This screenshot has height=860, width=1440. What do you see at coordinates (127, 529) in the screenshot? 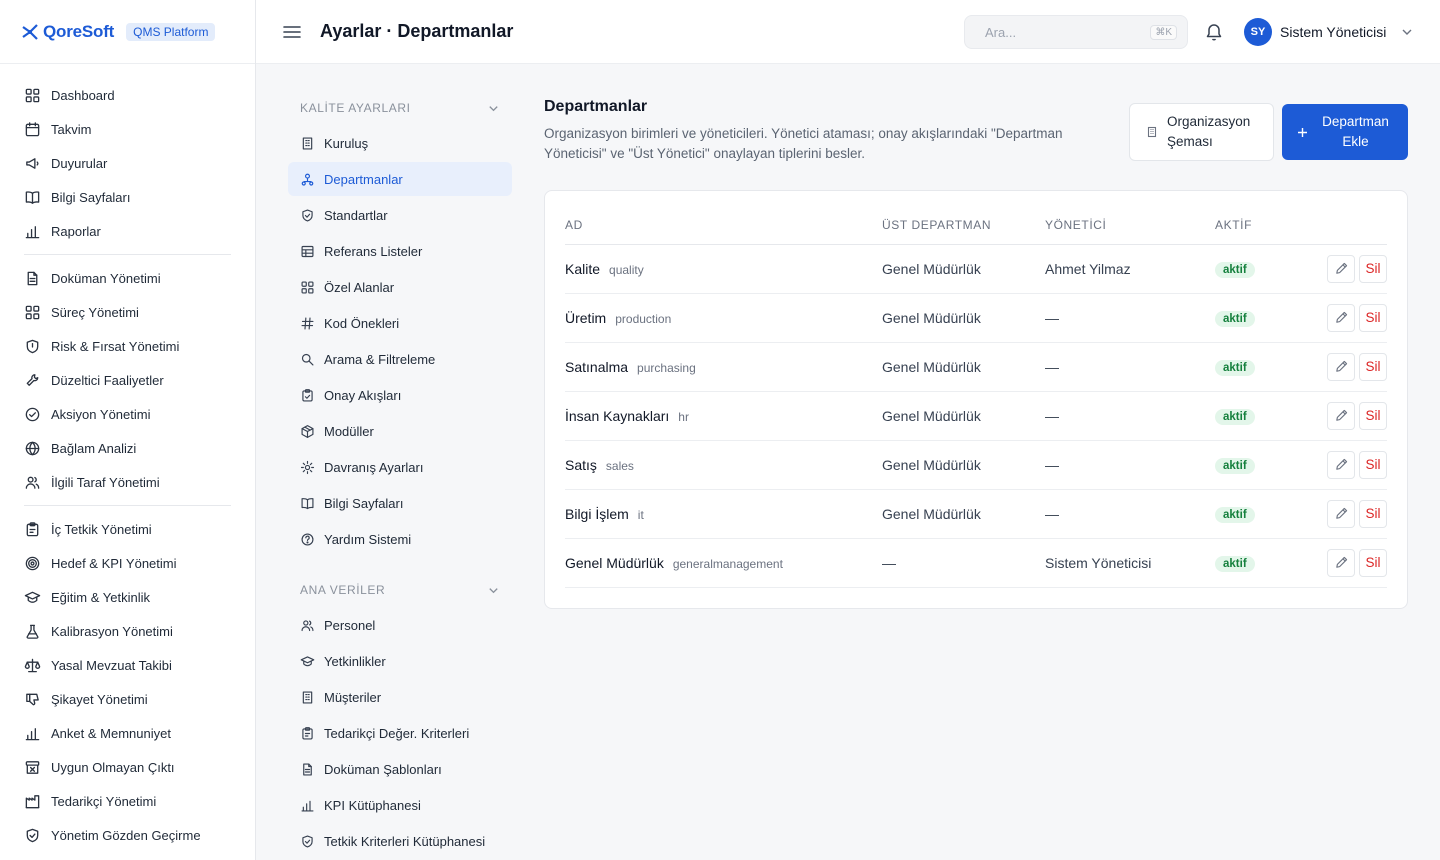
I see `sidebar-item-ic-tetkik-yonetimi: İç Tetkik Yönetimi` at bounding box center [127, 529].